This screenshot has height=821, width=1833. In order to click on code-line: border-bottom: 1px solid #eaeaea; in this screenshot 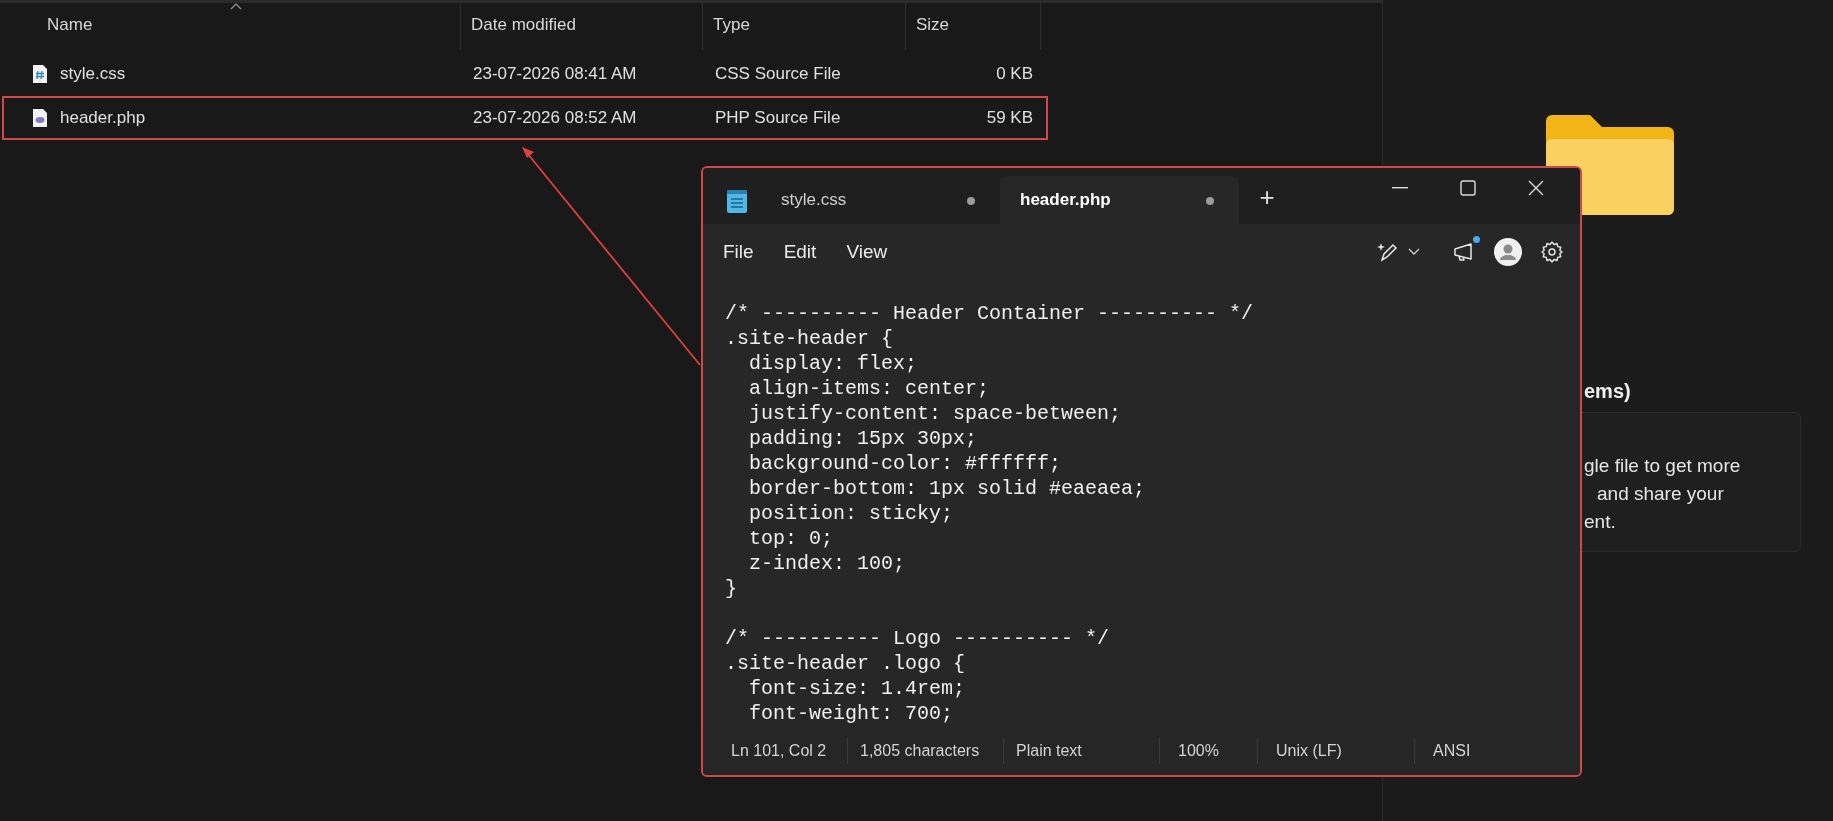, I will do `click(947, 488)`.